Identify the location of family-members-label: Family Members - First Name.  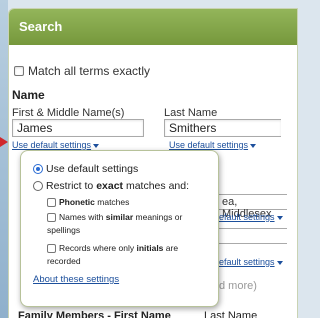
(94, 314).